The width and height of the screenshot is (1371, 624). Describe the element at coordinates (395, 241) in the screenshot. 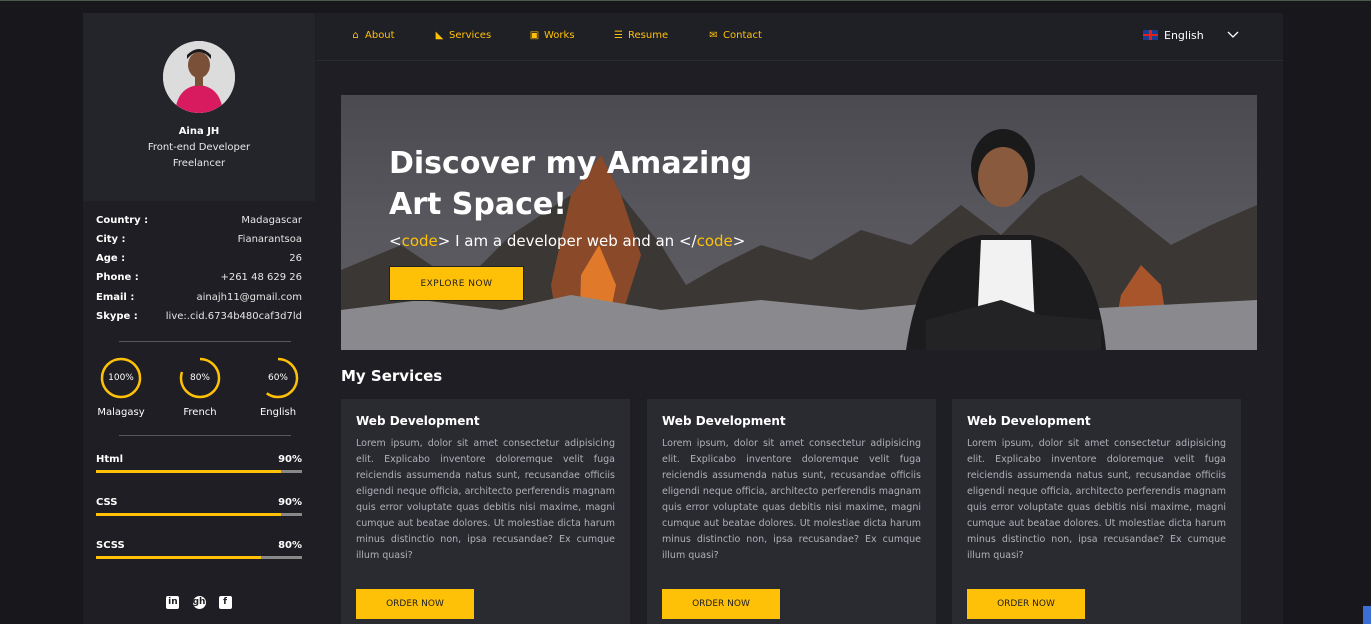

I see `hero-sub-open: <` at that location.